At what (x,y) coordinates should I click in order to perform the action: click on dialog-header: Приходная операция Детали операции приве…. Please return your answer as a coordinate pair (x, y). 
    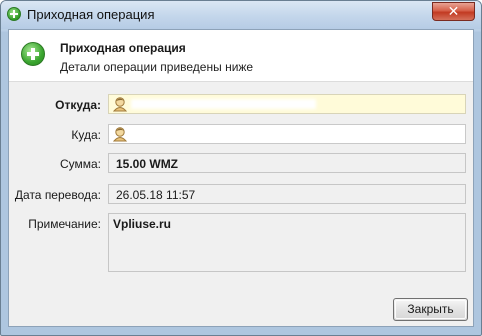
    Looking at the image, I should click on (241, 56).